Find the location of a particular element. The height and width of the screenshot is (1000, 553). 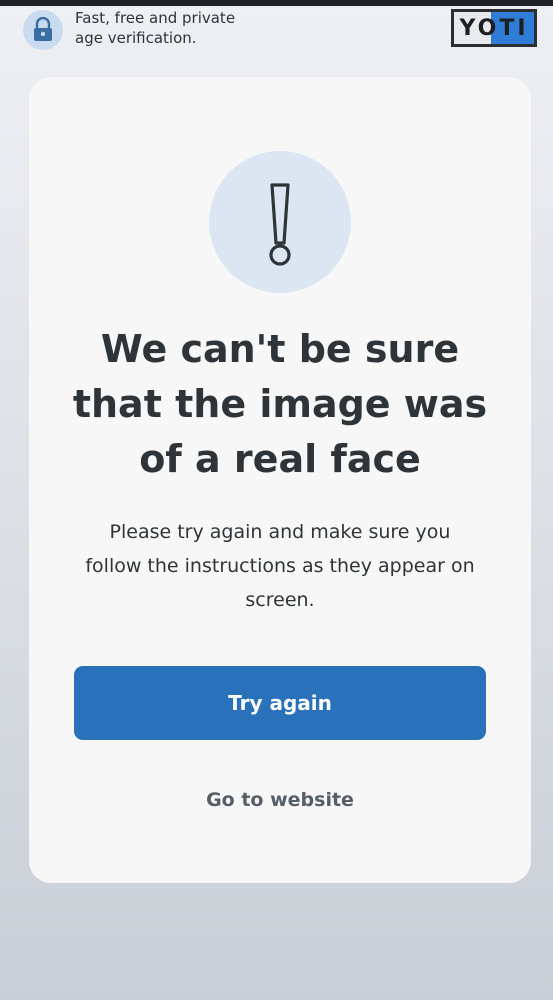

error-title-line: that the image was is located at coordinates (280, 404).